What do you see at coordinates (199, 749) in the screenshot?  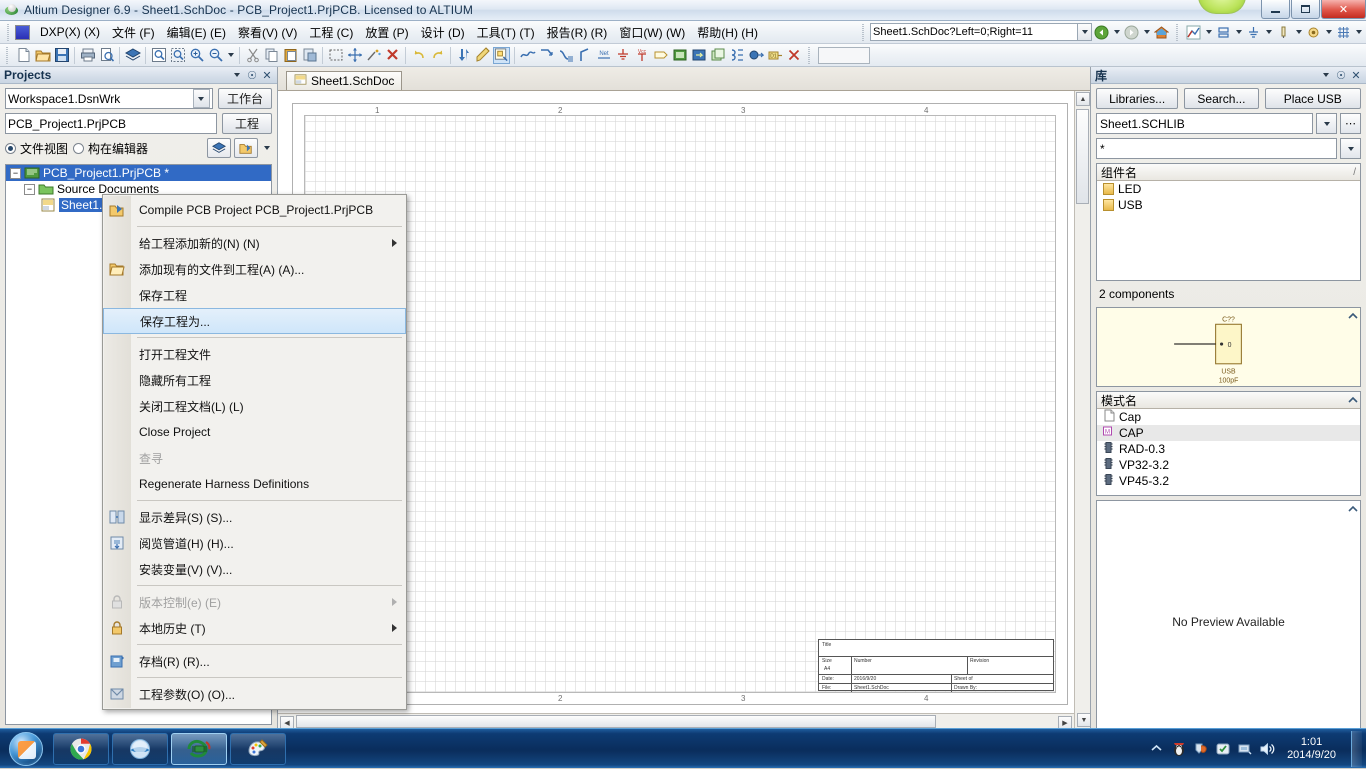 I see `taskbar-altium` at bounding box center [199, 749].